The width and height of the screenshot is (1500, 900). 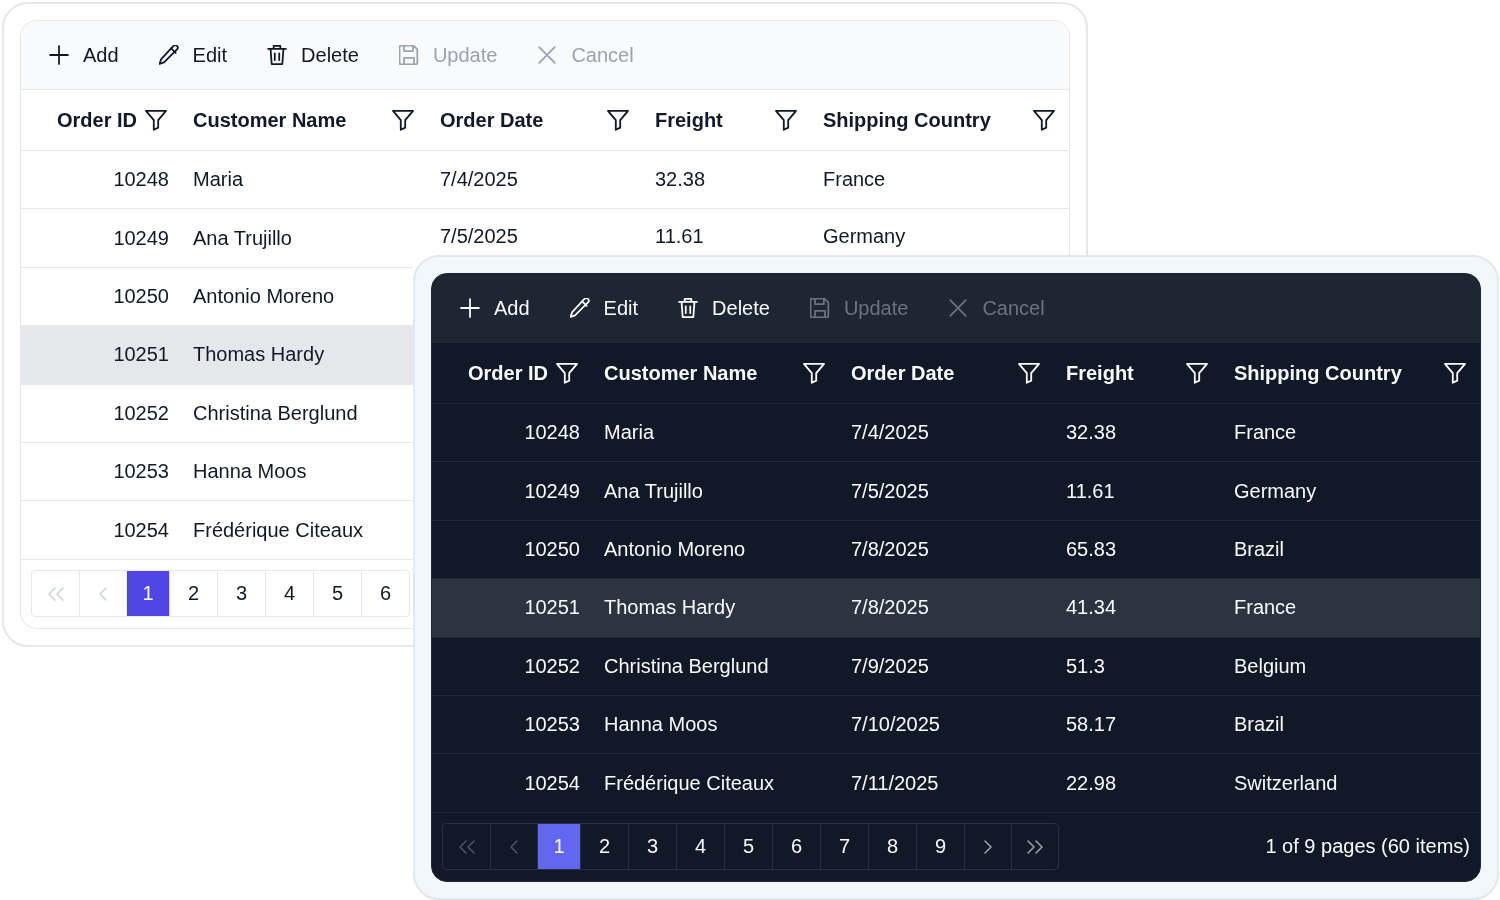 What do you see at coordinates (1367, 847) in the screenshot?
I see `pager-info: 1 of 9 pages (60 items)` at bounding box center [1367, 847].